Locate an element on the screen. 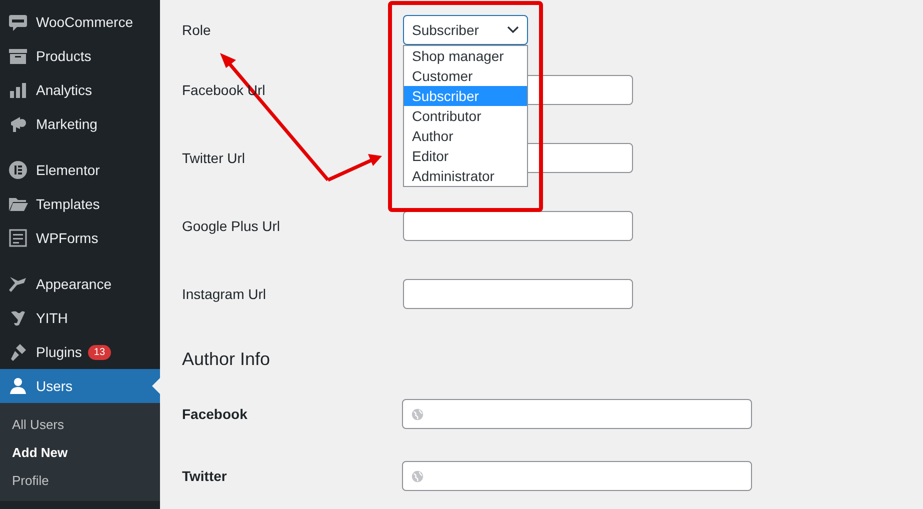 Image resolution: width=923 pixels, height=509 pixels. dropdown-option: Administrator is located at coordinates (465, 176).